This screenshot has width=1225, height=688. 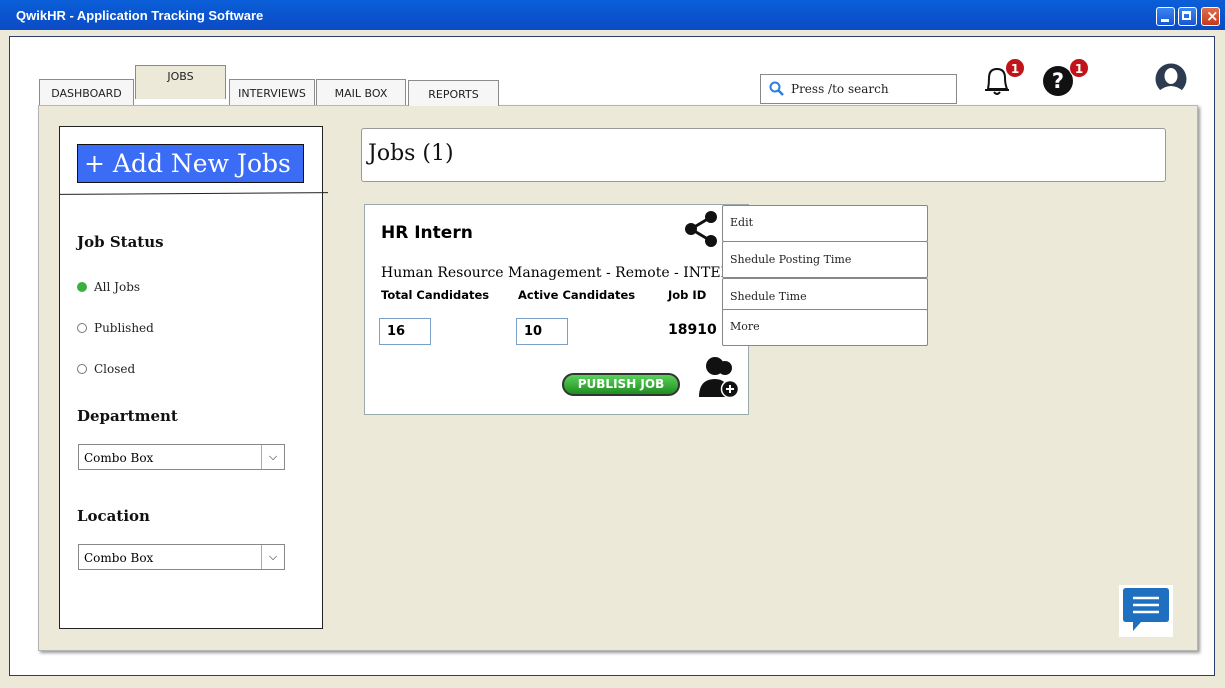 What do you see at coordinates (719, 378) in the screenshot?
I see `add-candidate-icon` at bounding box center [719, 378].